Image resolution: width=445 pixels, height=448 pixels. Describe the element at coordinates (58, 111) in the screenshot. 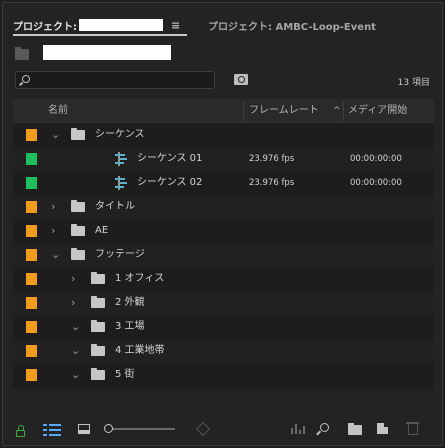

I see `column-name: 名前` at that location.